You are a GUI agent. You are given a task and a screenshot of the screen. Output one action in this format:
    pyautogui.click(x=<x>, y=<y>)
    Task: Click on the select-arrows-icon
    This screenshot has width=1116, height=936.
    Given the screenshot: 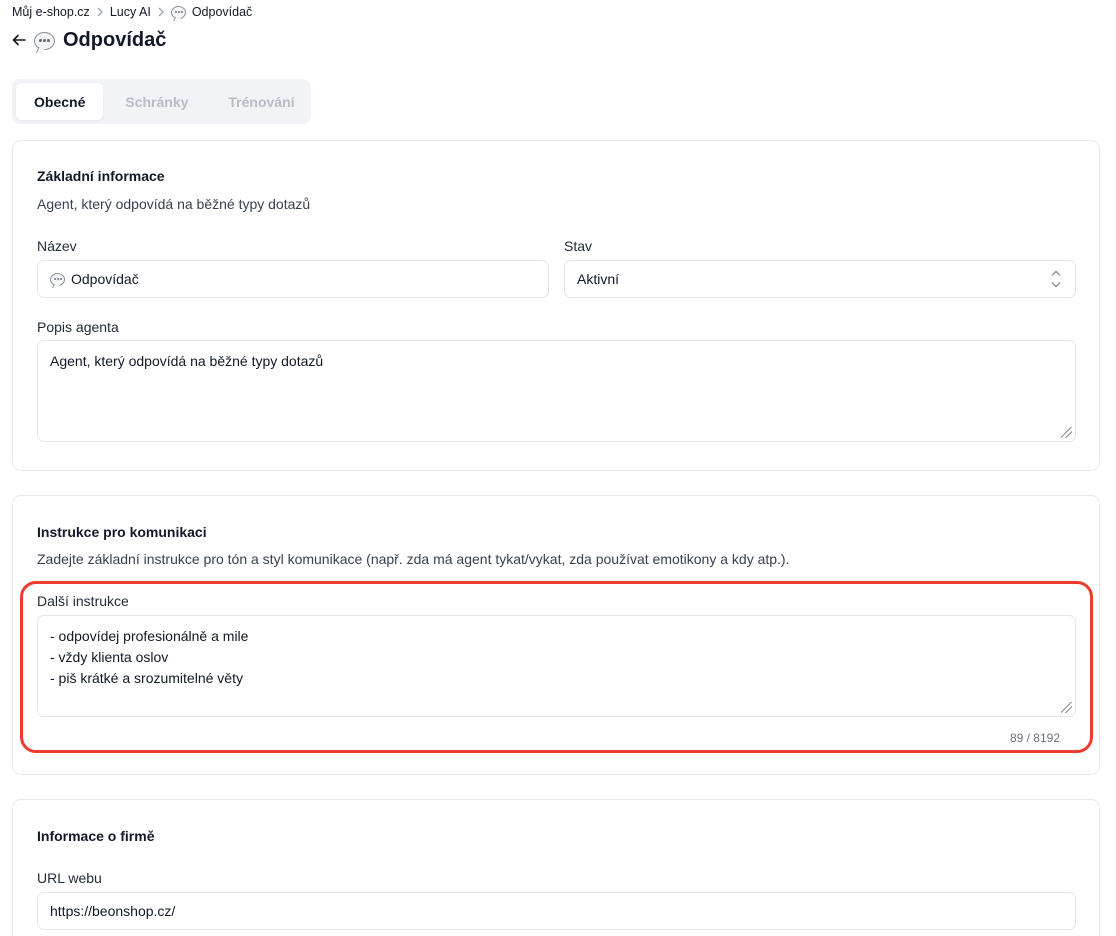 What is the action you would take?
    pyautogui.click(x=1056, y=279)
    